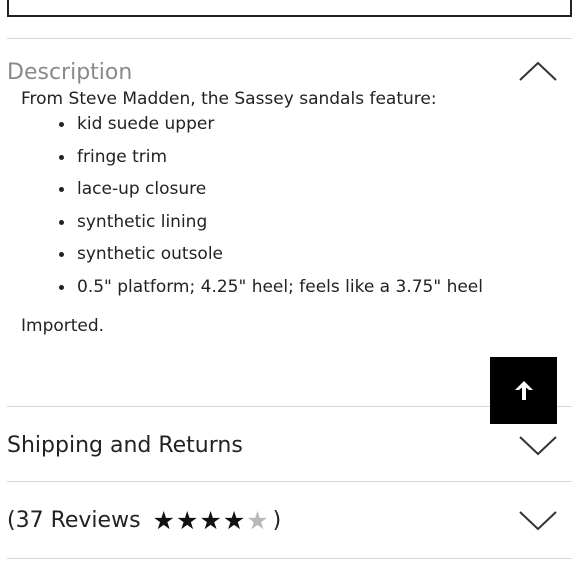 The width and height of the screenshot is (579, 580). What do you see at coordinates (538, 72) in the screenshot?
I see `chevron-up-icon` at bounding box center [538, 72].